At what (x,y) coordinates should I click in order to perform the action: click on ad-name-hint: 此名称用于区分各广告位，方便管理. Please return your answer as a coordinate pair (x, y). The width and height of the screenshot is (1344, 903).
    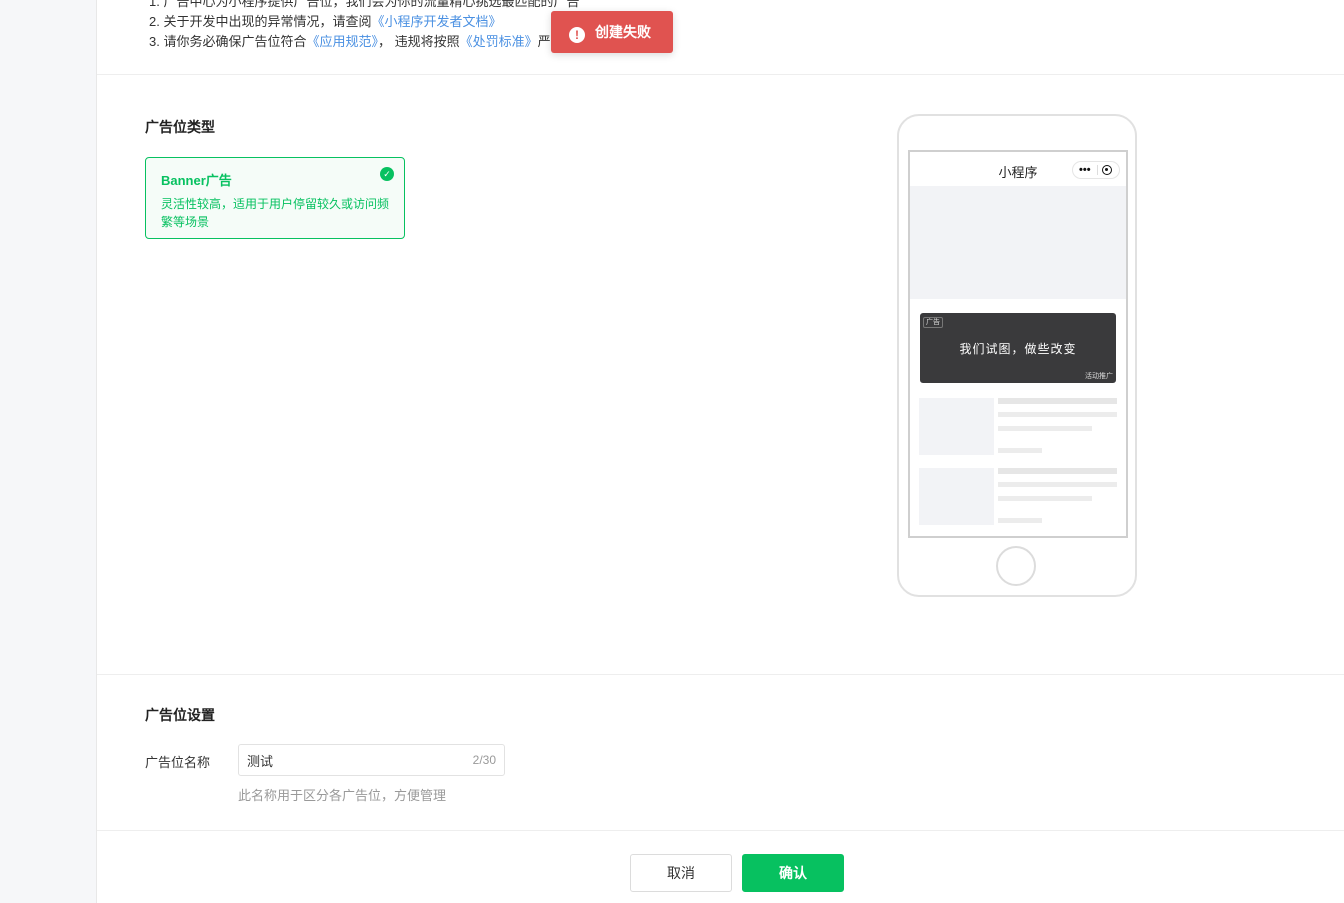
    Looking at the image, I should click on (342, 795).